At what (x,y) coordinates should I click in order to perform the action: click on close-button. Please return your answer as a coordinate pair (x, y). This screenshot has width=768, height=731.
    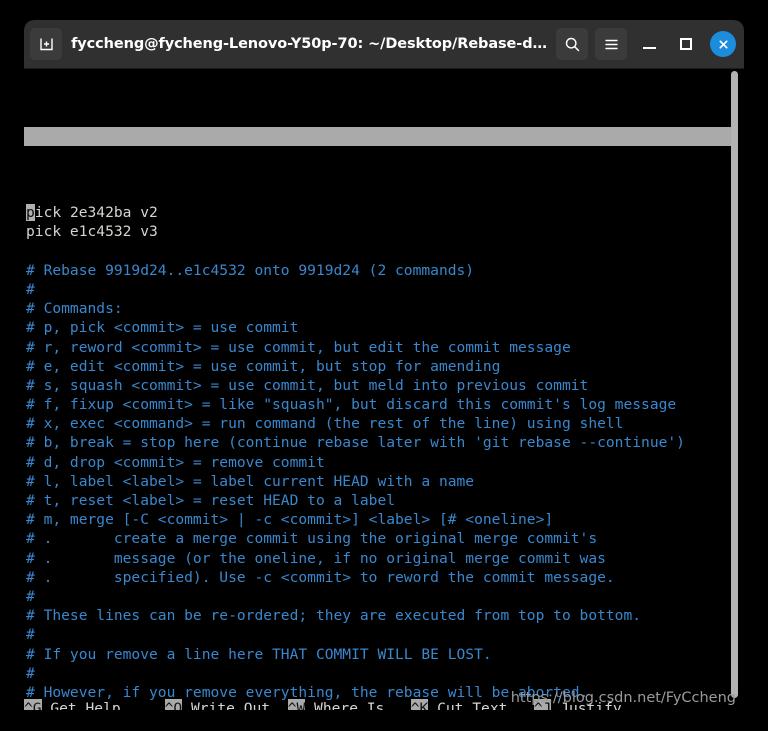
    Looking at the image, I should click on (723, 44).